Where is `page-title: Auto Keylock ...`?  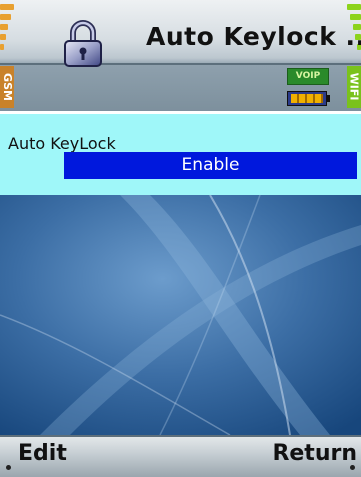 page-title: Auto Keylock ... is located at coordinates (253, 36).